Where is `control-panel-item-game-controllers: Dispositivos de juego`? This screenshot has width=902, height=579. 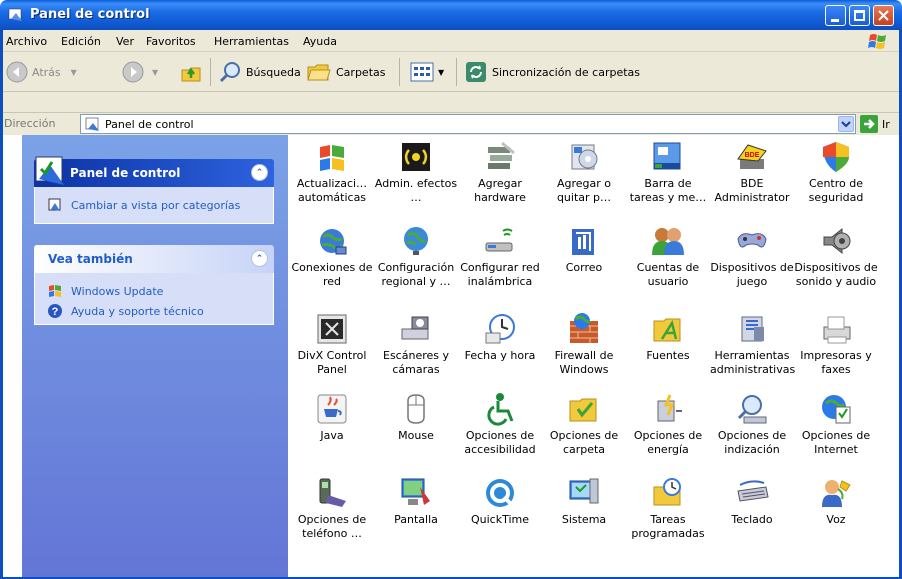 control-panel-item-game-controllers: Dispositivos de juego is located at coordinates (752, 256).